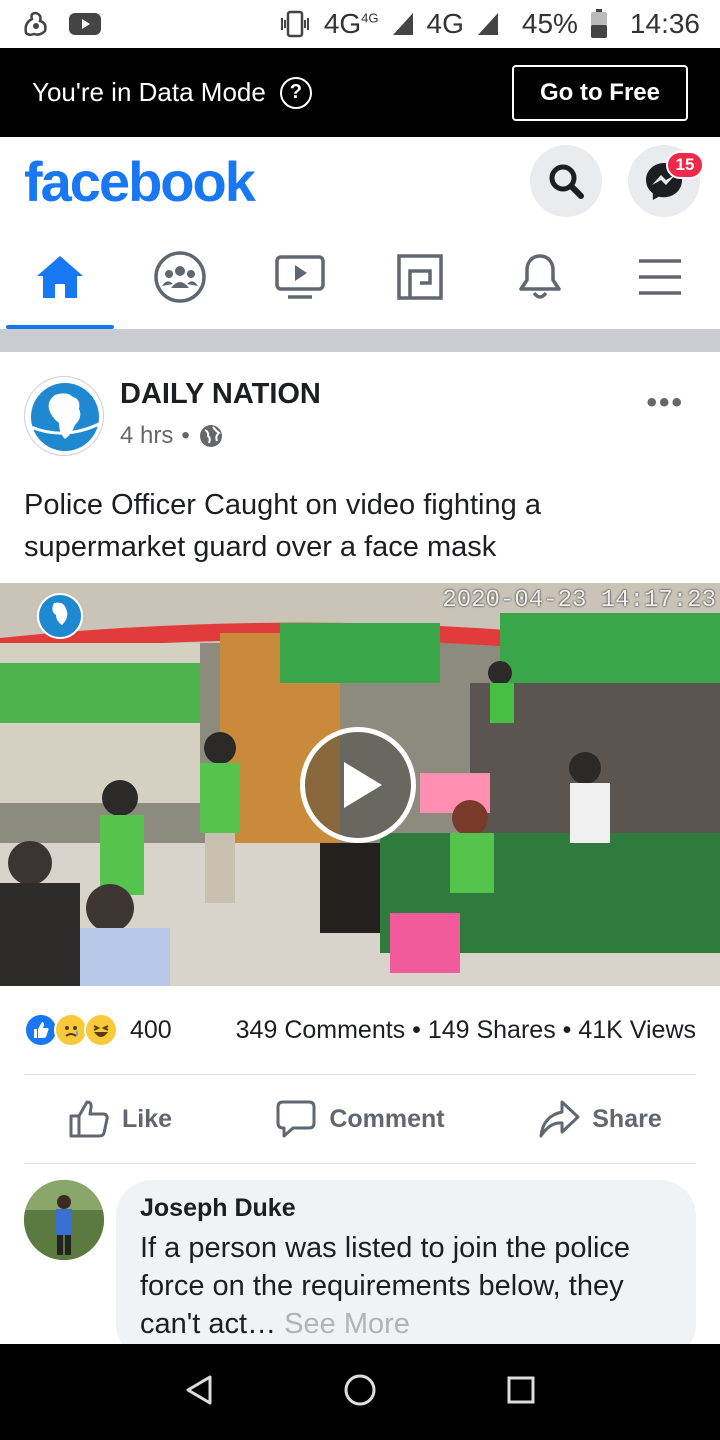 Image resolution: width=720 pixels, height=1440 pixels. Describe the element at coordinates (360, 411) in the screenshot. I see `post-header: DAILY NATION 4 hrs • •••` at that location.